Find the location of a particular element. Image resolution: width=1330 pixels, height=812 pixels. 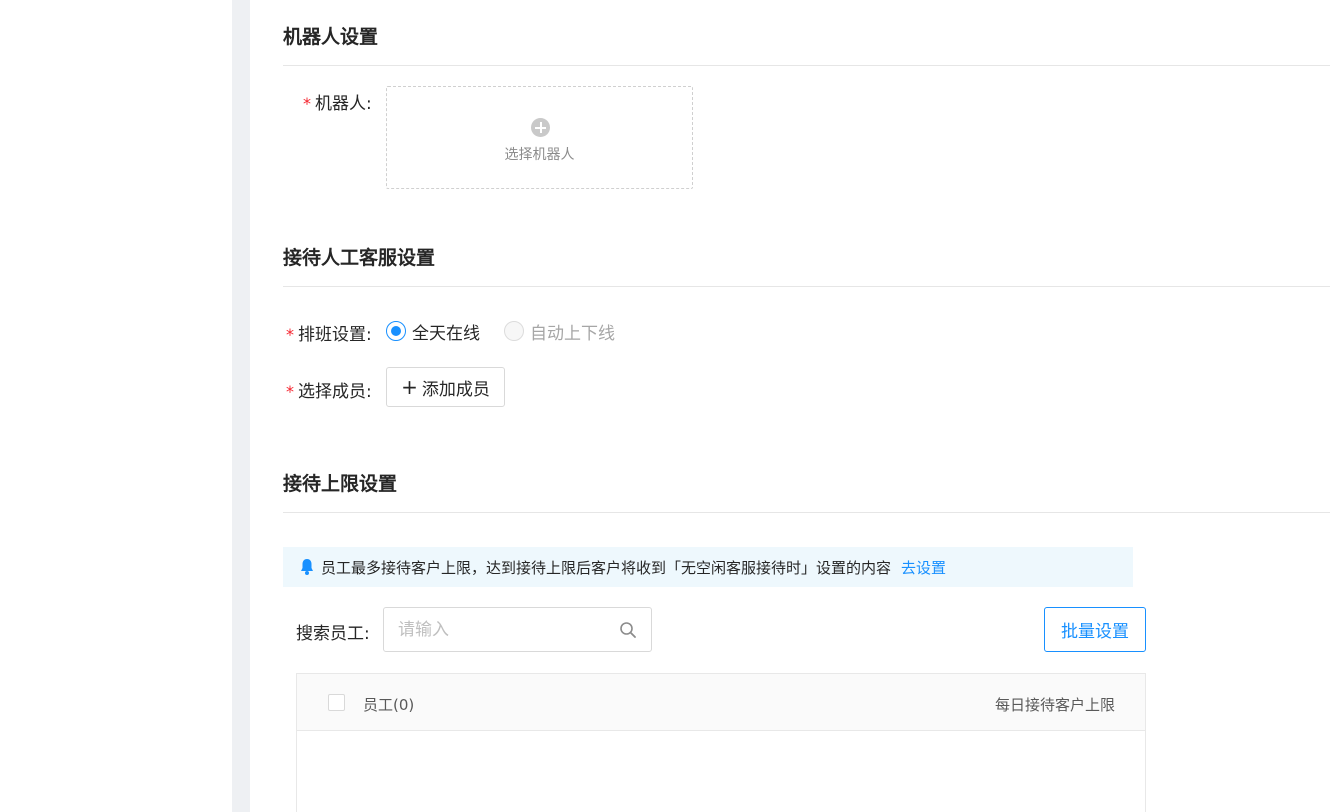

members-form-label: * 选择成员: is located at coordinates (329, 389).